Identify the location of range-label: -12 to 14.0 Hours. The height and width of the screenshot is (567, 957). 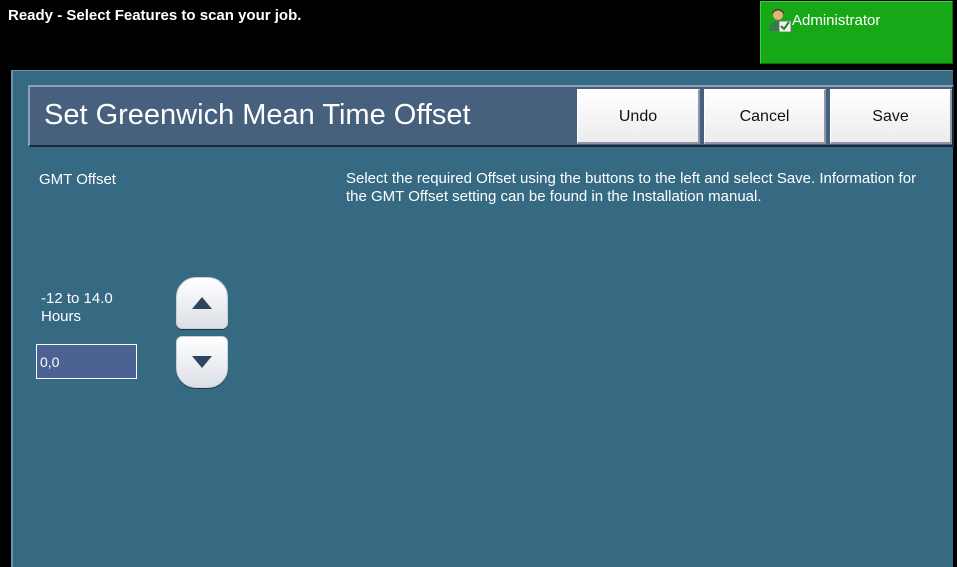
(101, 308).